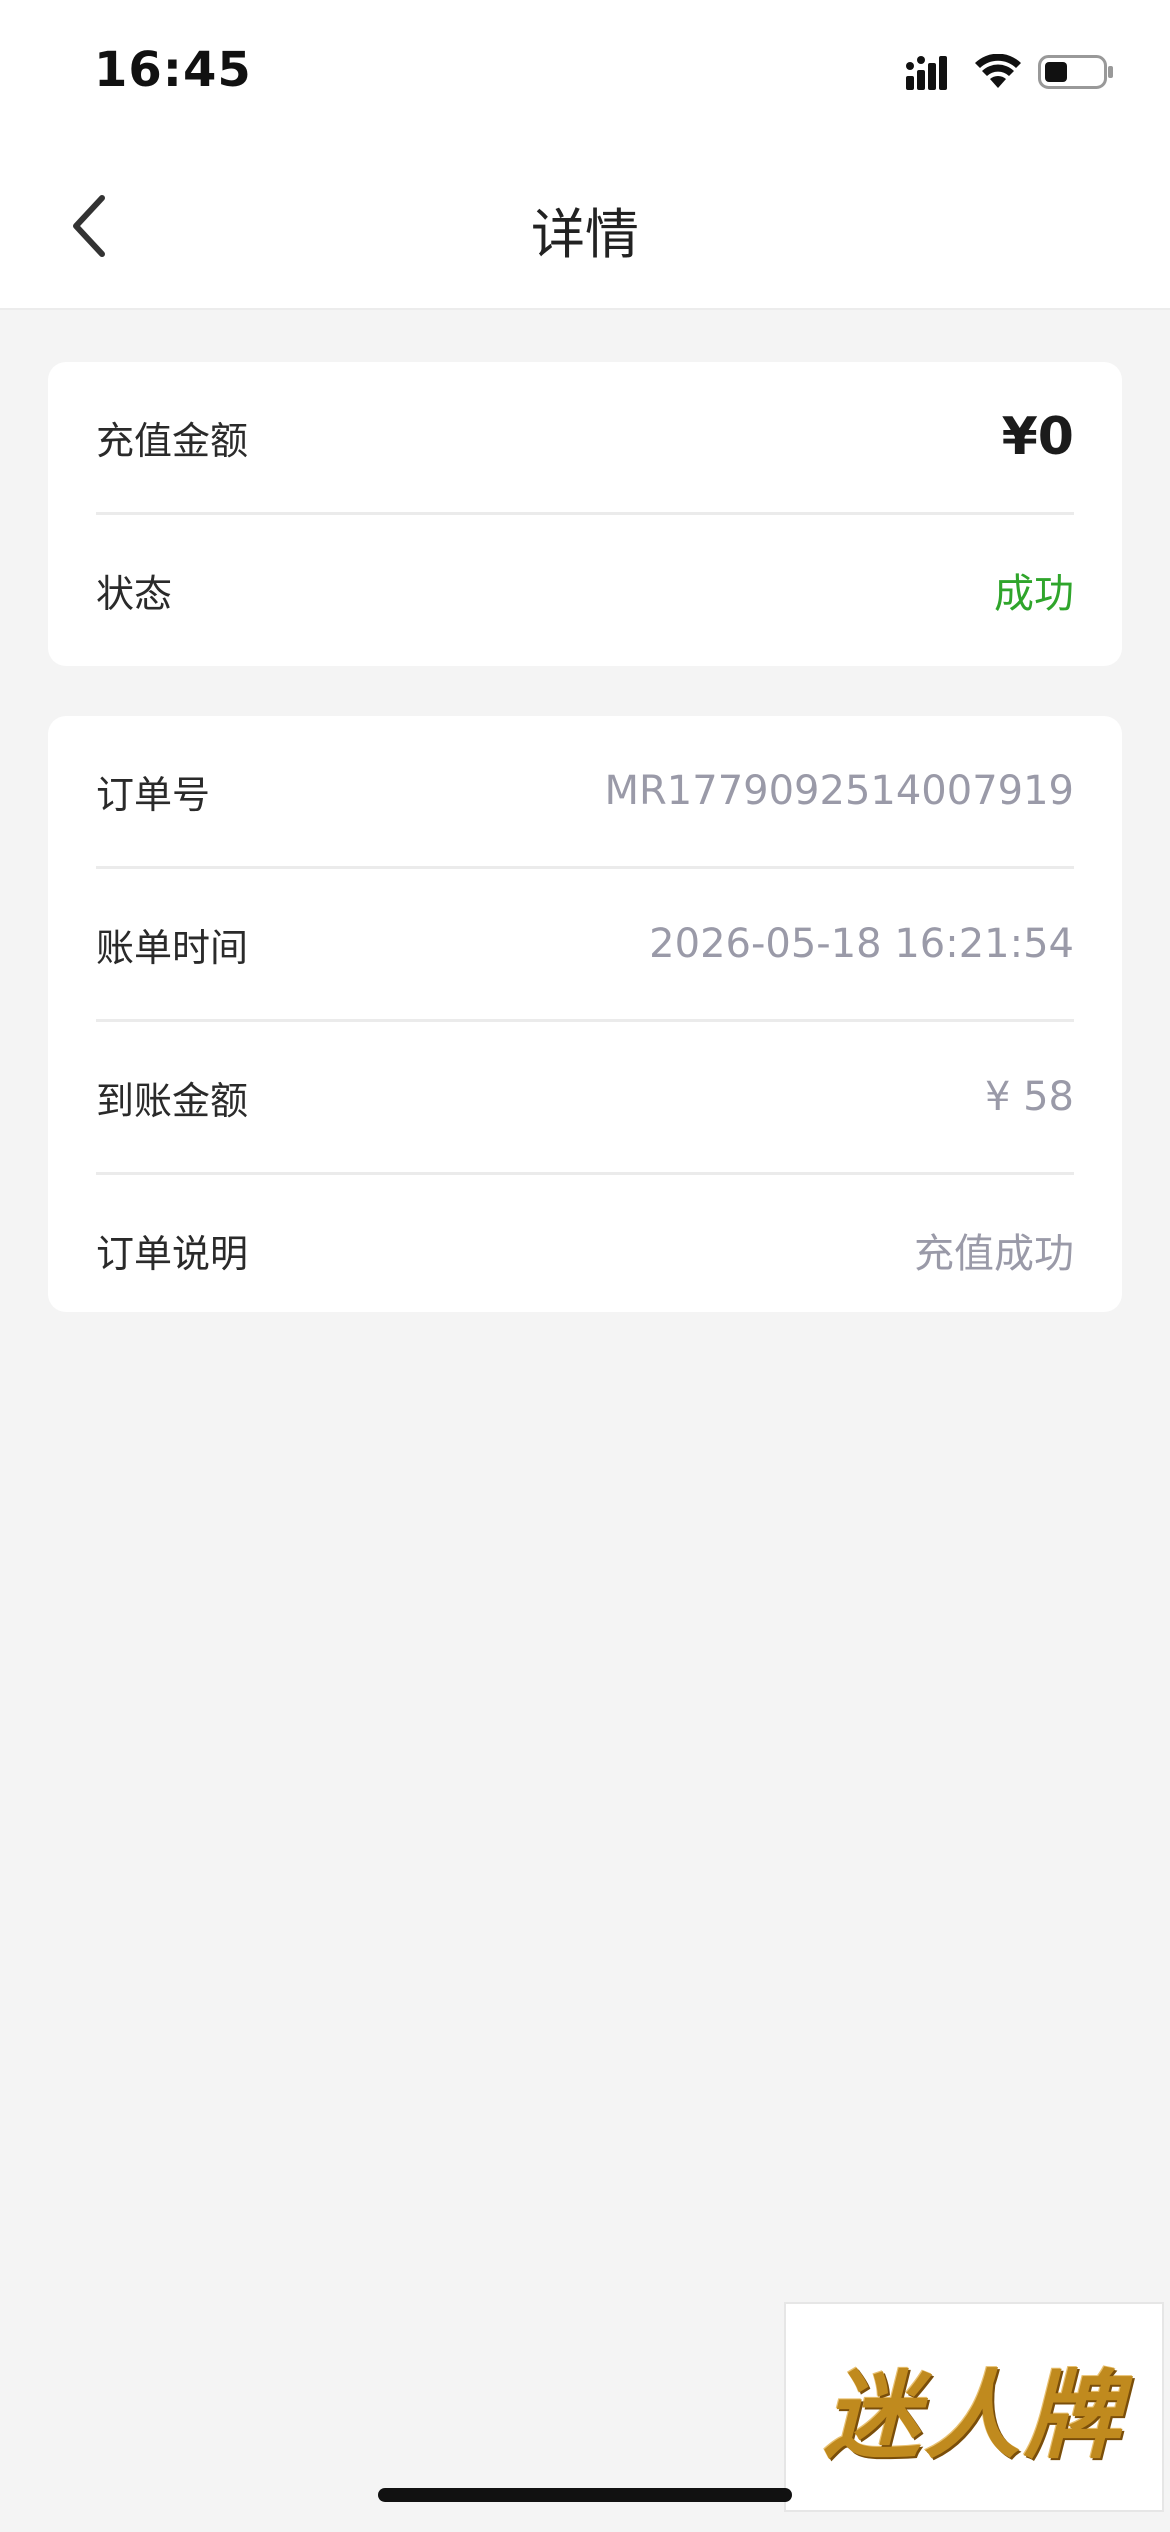 The height and width of the screenshot is (2532, 1170). Describe the element at coordinates (994, 1254) in the screenshot. I see `order-description-value: 充值成功` at that location.